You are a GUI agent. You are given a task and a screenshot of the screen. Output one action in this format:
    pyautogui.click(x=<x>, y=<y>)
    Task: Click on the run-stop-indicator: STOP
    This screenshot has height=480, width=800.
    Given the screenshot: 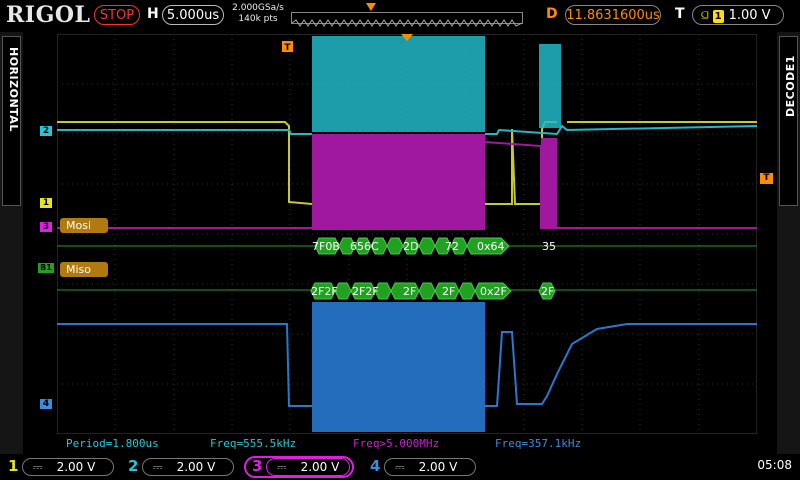 What is the action you would take?
    pyautogui.click(x=117, y=15)
    